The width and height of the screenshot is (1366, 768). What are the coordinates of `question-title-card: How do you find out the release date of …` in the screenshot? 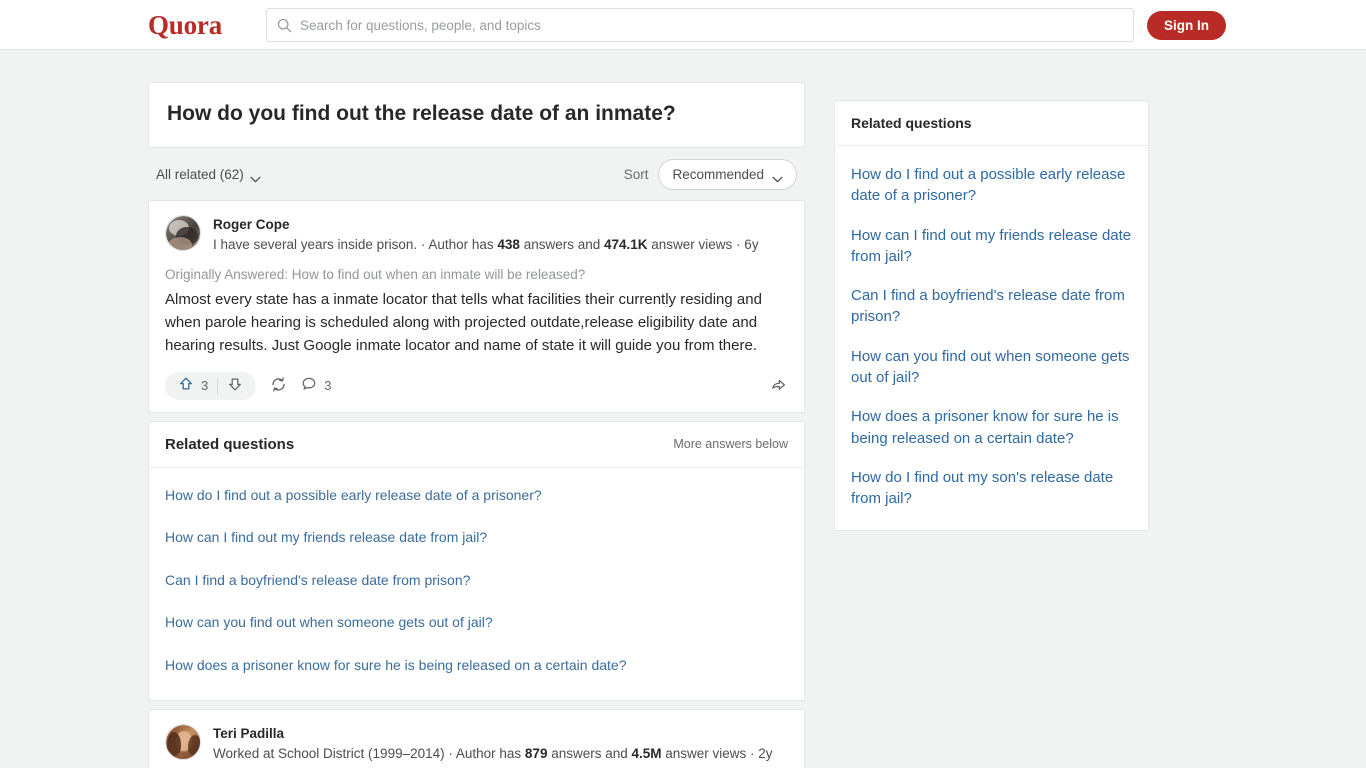 It's located at (476, 115).